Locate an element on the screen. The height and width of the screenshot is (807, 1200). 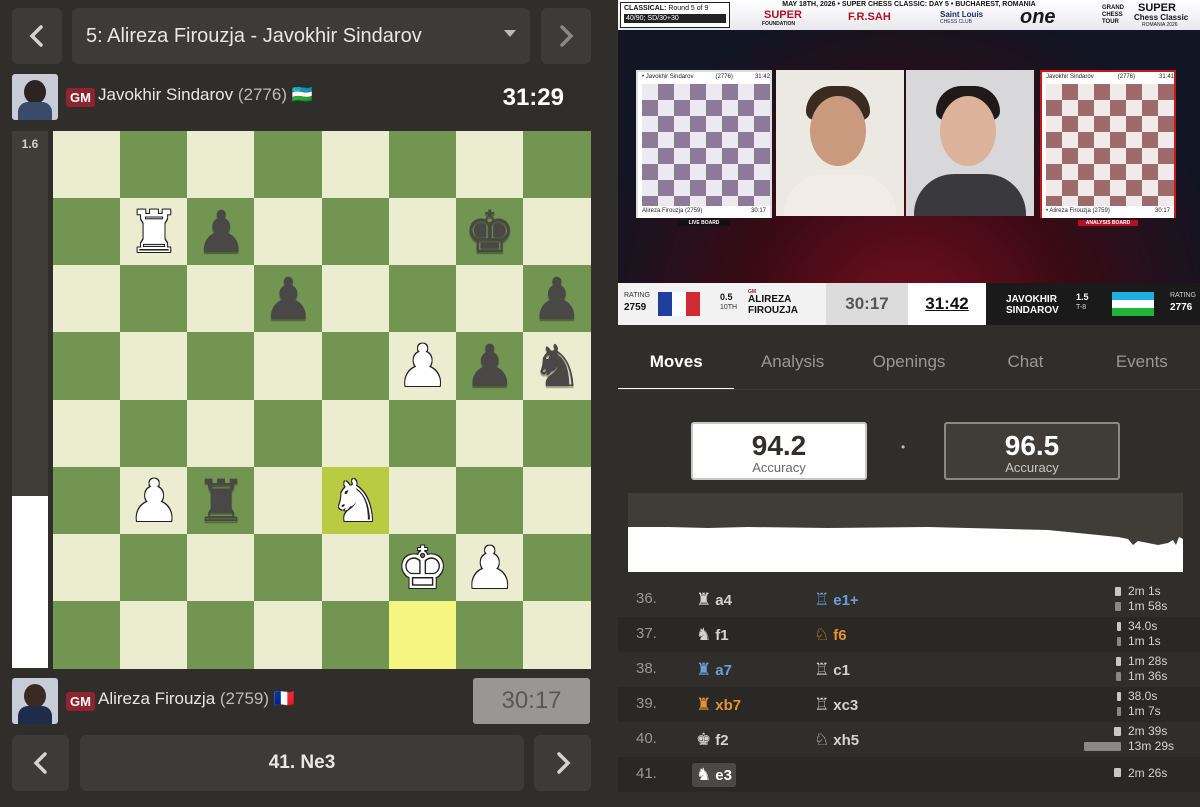
white-piece-f2: ♚ is located at coordinates (423, 568).